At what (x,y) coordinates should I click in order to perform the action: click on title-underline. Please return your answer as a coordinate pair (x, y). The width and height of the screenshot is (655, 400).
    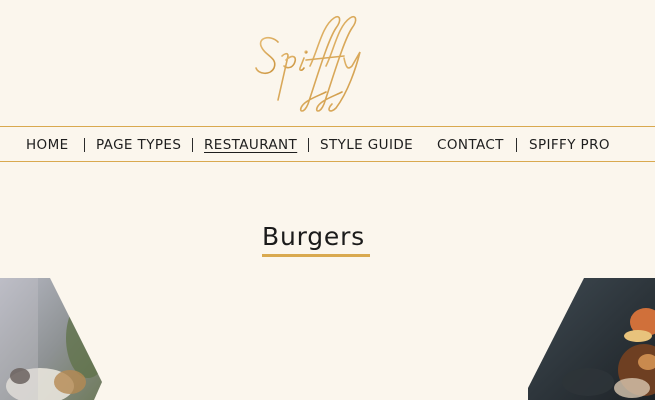
    Looking at the image, I should click on (316, 255).